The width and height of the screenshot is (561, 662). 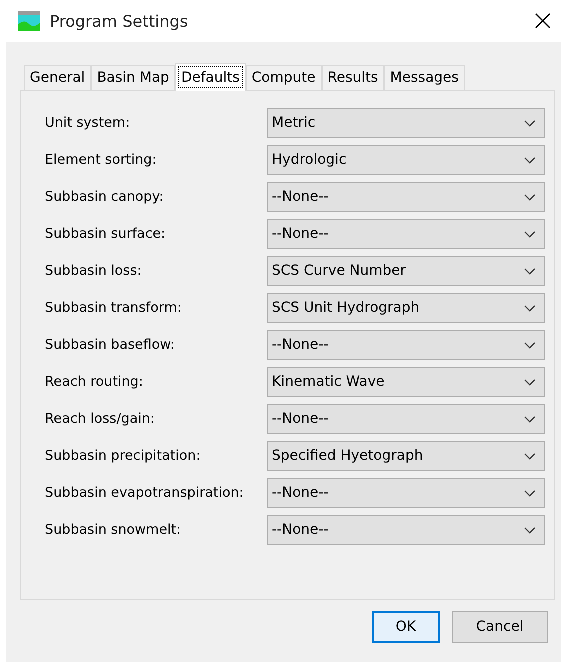 What do you see at coordinates (113, 530) in the screenshot?
I see `setting-label: Subbasin snowmelt:` at bounding box center [113, 530].